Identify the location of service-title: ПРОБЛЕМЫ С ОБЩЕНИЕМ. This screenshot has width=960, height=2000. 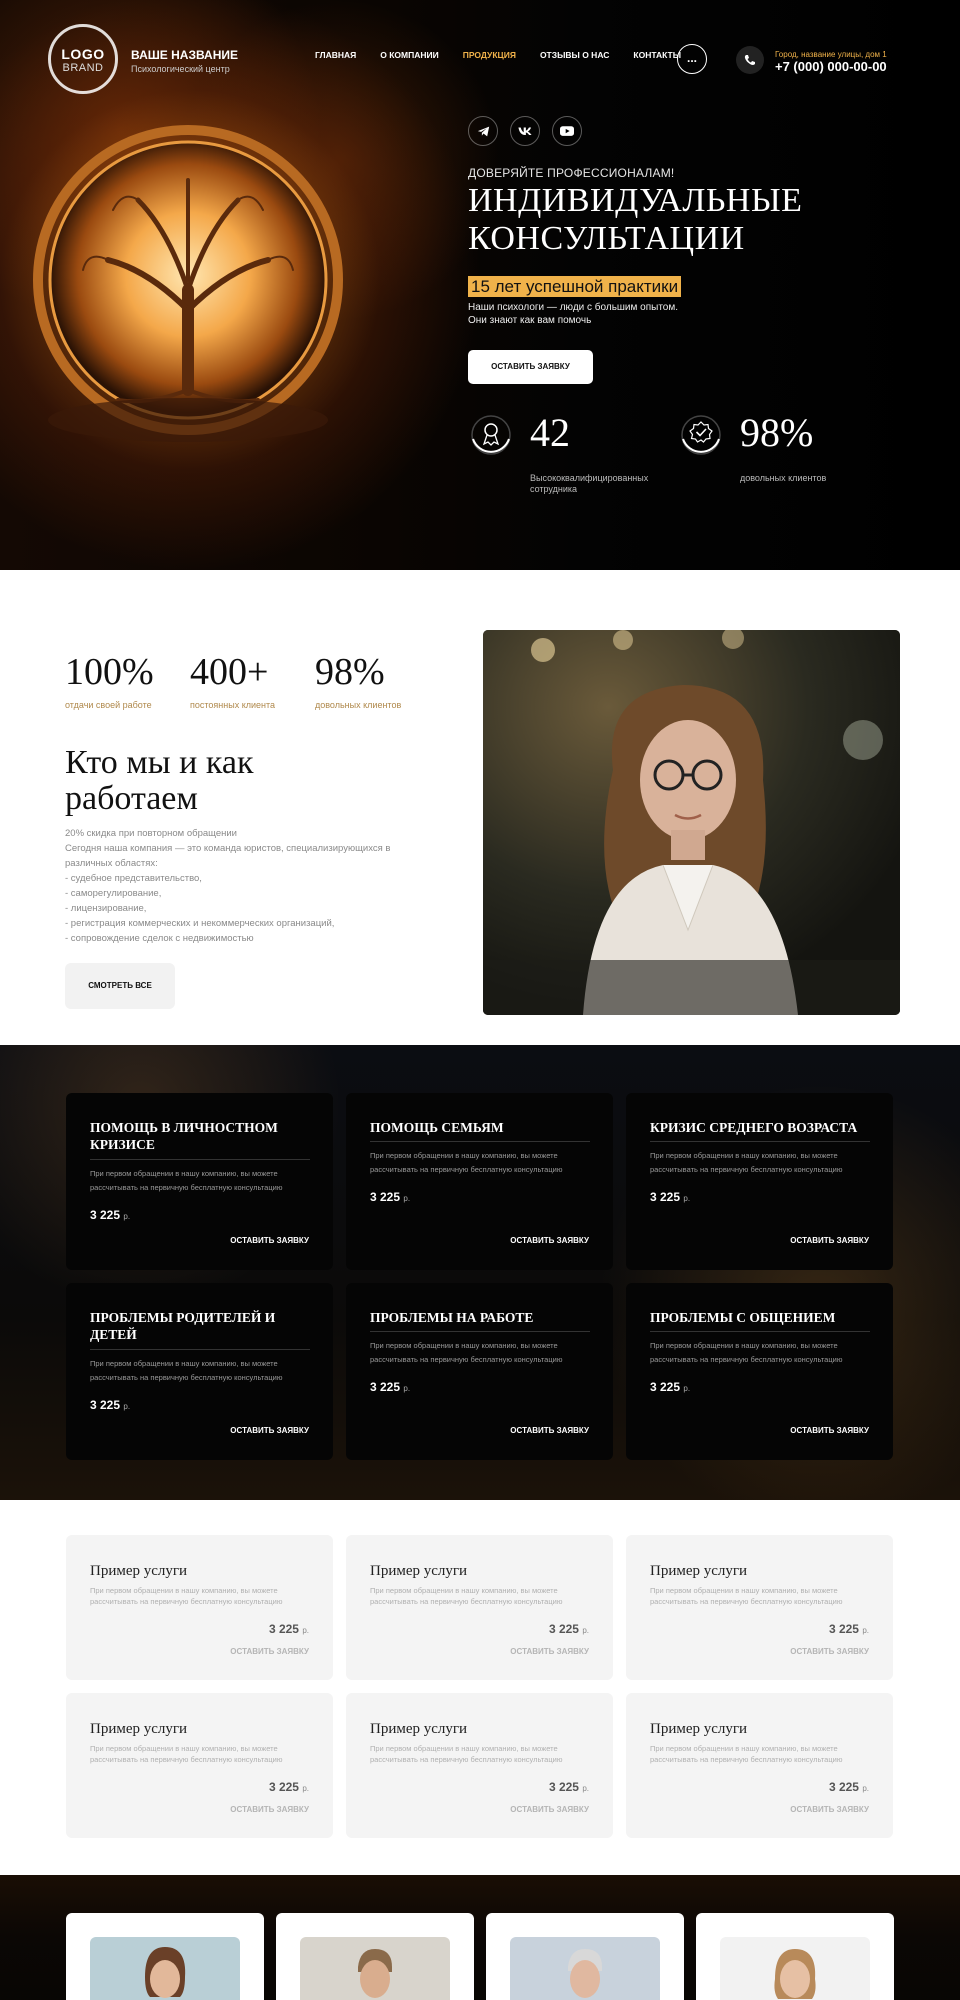
(743, 1317).